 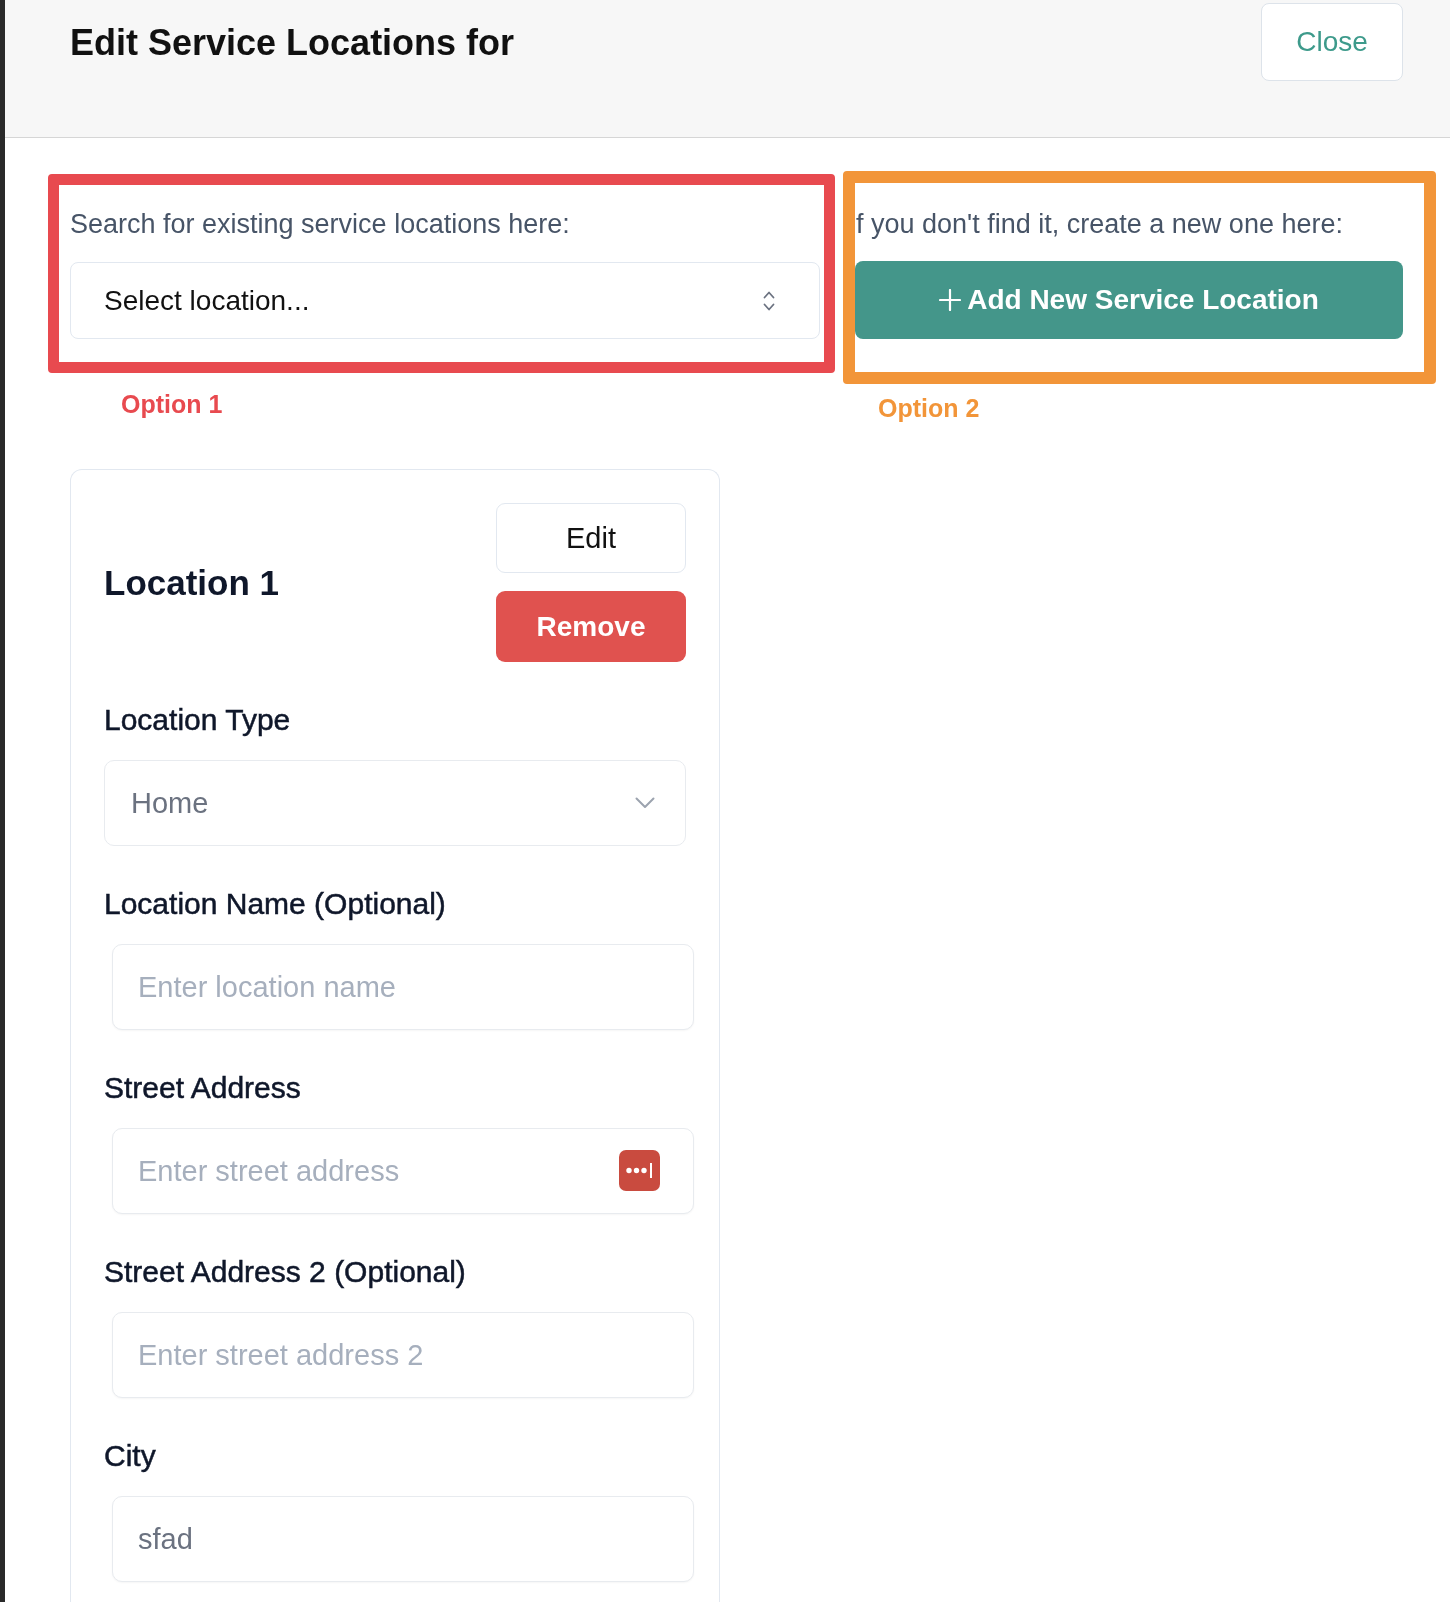 I want to click on input-field: Enter street address 2, so click(x=403, y=1355).